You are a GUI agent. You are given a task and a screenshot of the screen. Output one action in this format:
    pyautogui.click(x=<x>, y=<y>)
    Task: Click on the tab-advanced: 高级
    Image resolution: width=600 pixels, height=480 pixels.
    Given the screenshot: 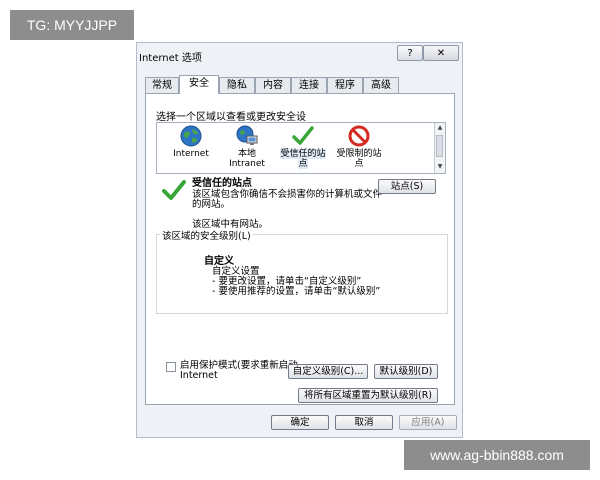 What is the action you would take?
    pyautogui.click(x=381, y=85)
    